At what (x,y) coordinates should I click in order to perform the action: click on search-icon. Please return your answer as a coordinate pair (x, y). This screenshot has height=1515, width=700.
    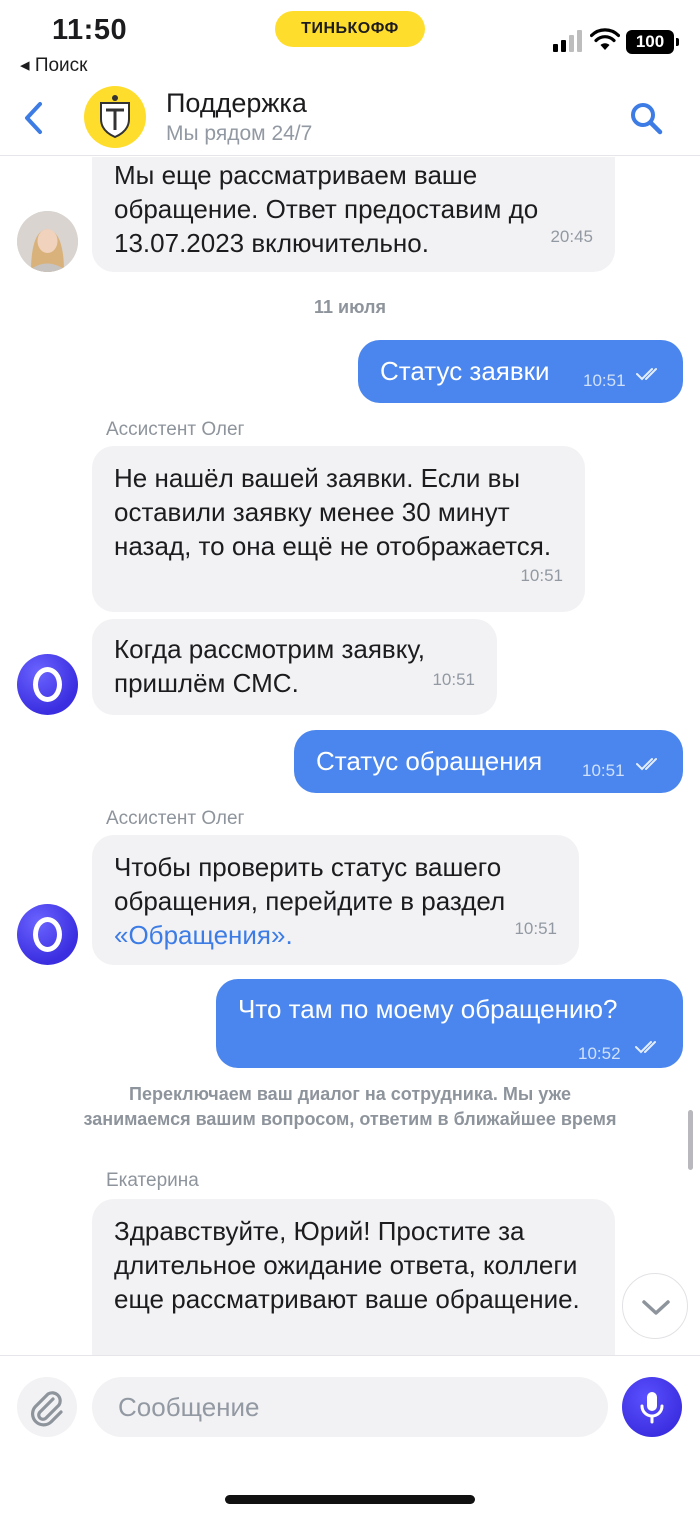
    Looking at the image, I should click on (646, 118).